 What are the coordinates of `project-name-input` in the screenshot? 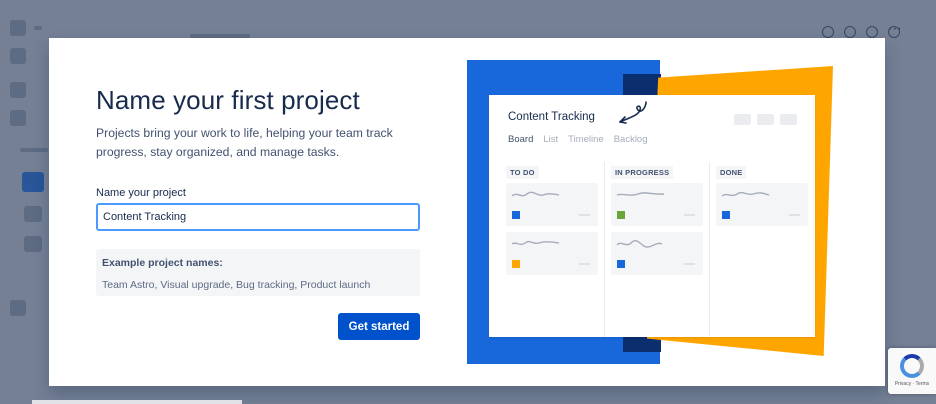 It's located at (258, 217).